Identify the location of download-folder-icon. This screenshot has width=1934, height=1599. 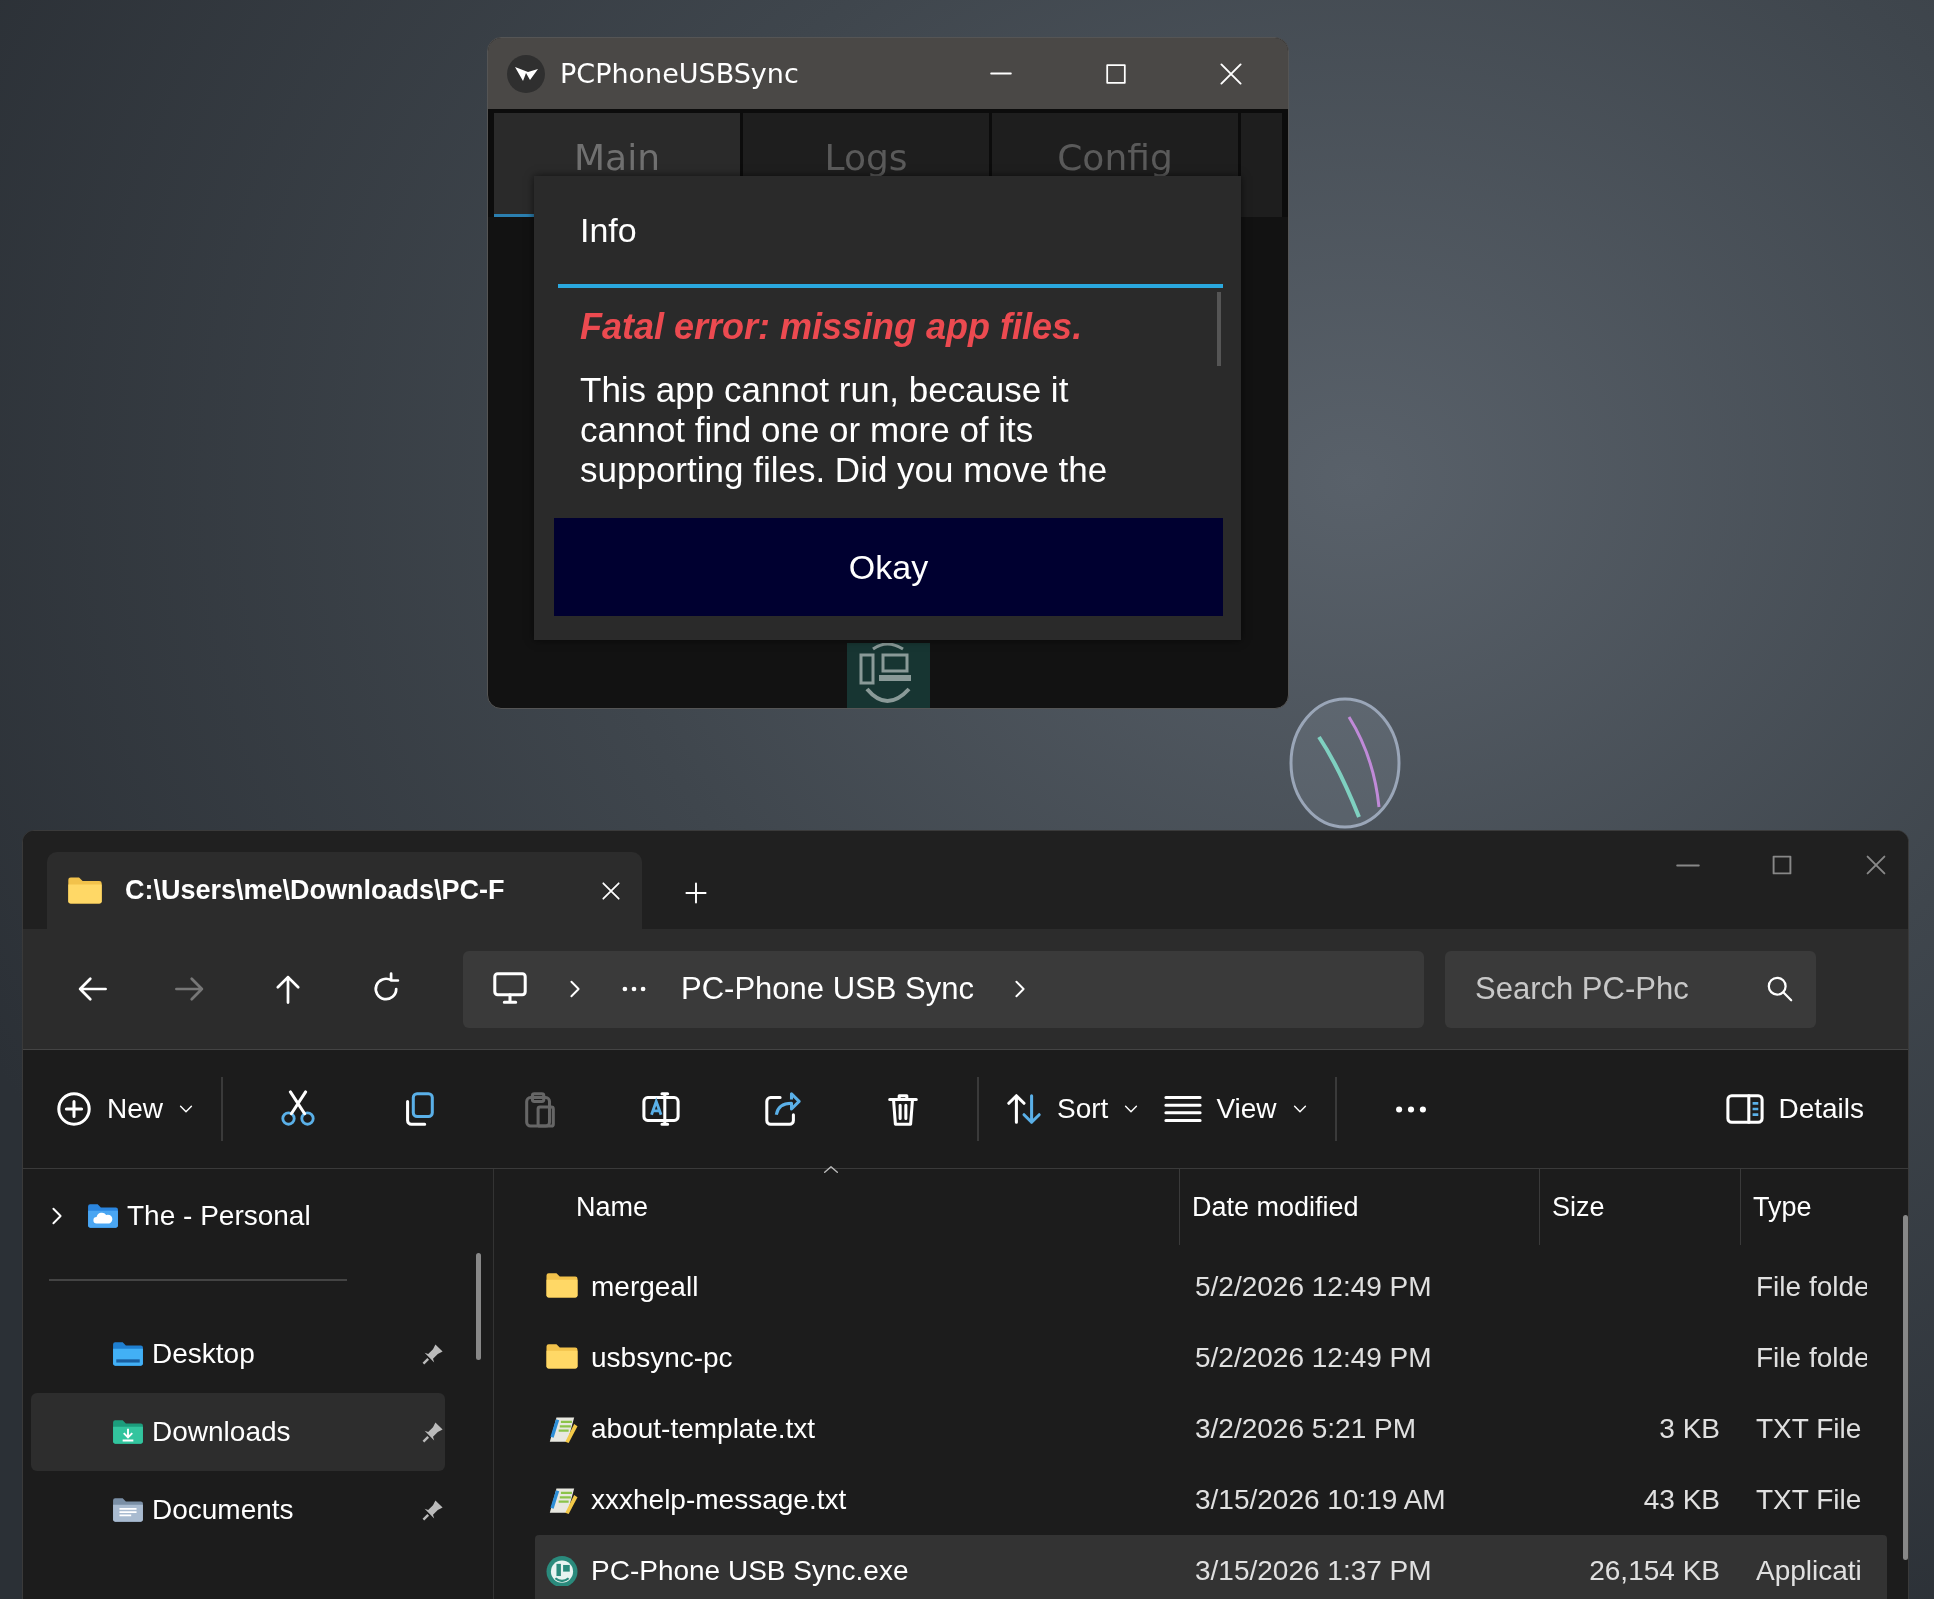
(128, 1432).